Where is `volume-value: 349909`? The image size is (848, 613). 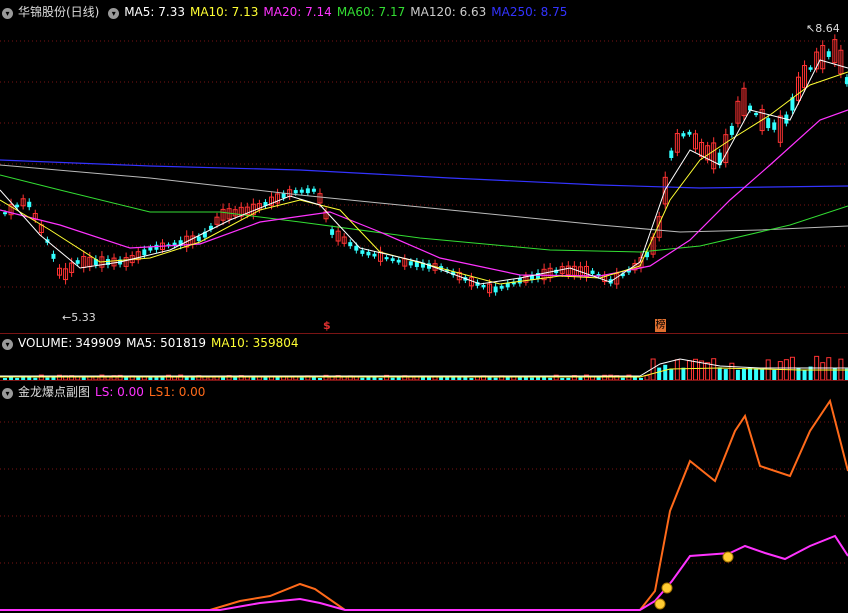
volume-value: 349909 is located at coordinates (98, 343).